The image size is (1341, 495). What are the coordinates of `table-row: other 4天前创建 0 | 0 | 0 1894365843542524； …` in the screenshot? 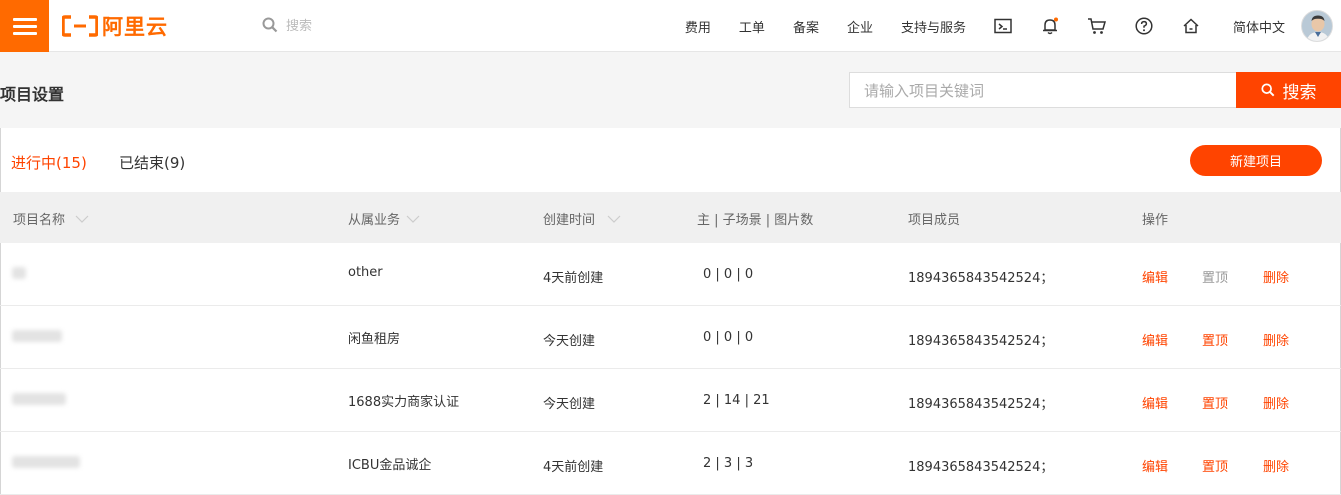 It's located at (670, 274).